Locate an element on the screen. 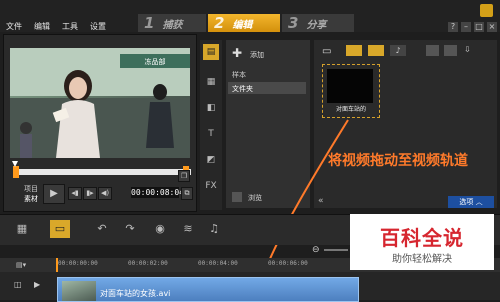 The height and width of the screenshot is (302, 500). ruler-tick: 00:00:02:00 is located at coordinates (148, 263).